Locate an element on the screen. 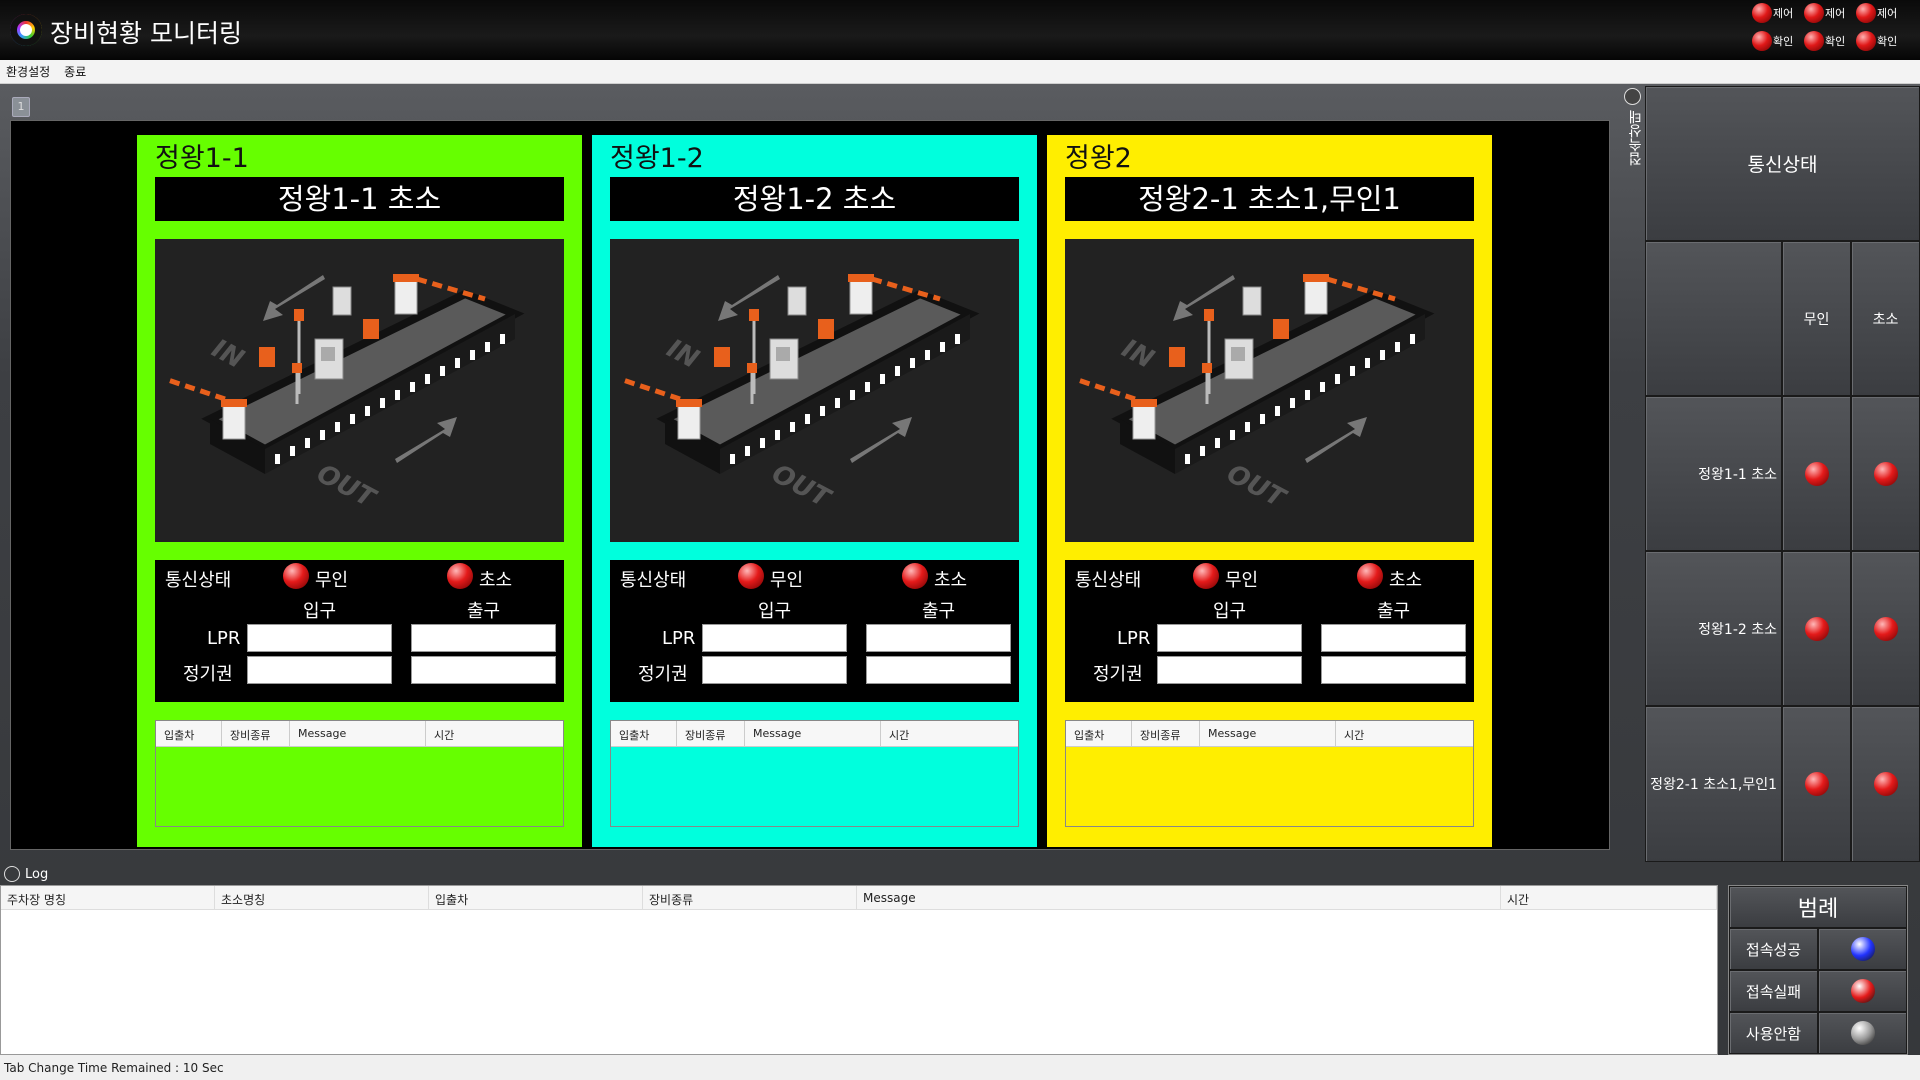 Image resolution: width=1920 pixels, height=1080 pixels. lpr-label: LPR is located at coordinates (1134, 638).